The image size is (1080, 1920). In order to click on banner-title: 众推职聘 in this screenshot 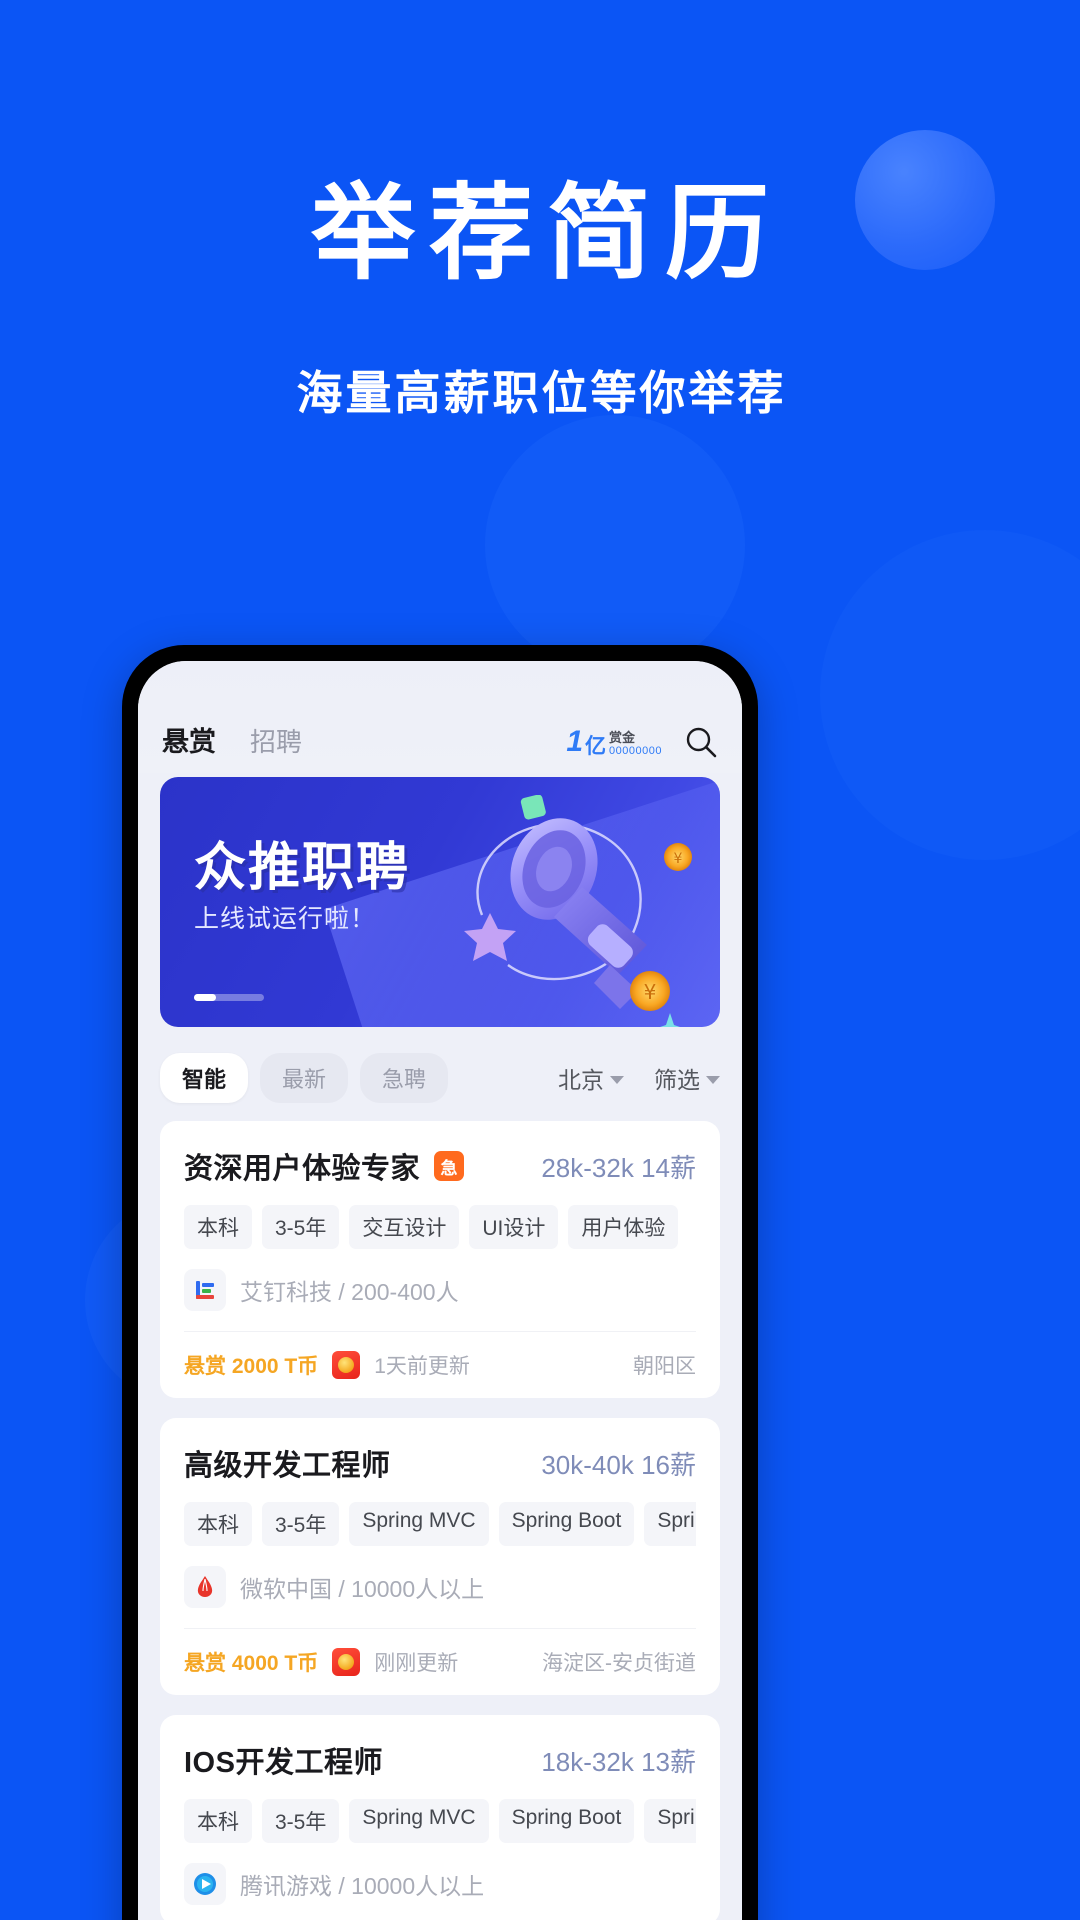, I will do `click(302, 868)`.